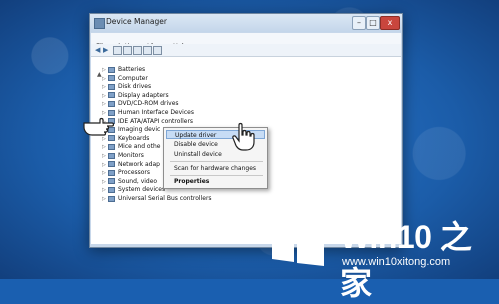 This screenshot has height=304, width=499. I want to click on tree-item: ▷ Batteries, so click(123, 70).